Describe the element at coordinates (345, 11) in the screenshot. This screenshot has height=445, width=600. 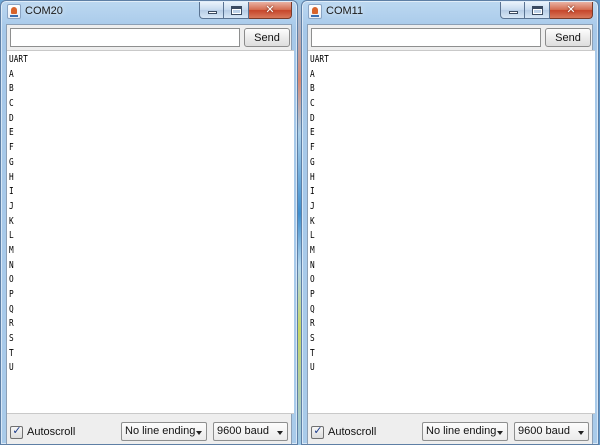
I see `window-title: COM11` at that location.